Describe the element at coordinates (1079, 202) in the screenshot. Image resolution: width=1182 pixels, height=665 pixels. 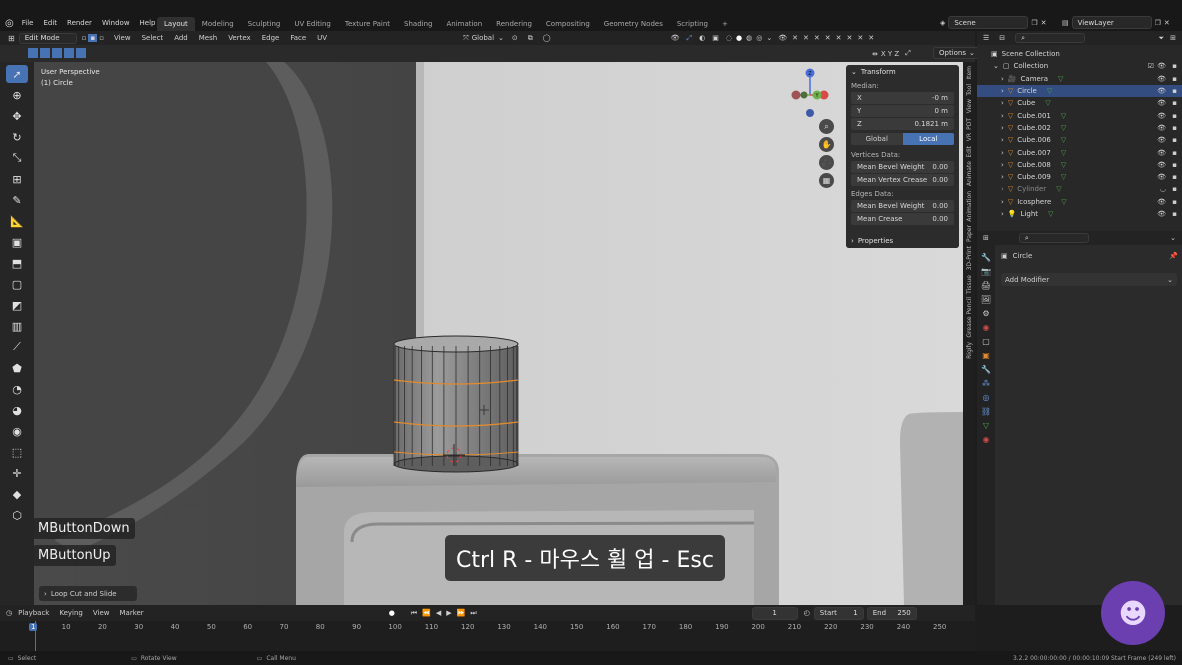
I see `outliner-item-icosphere: › ▽ Icosphere ▽ 👁 ▪` at that location.